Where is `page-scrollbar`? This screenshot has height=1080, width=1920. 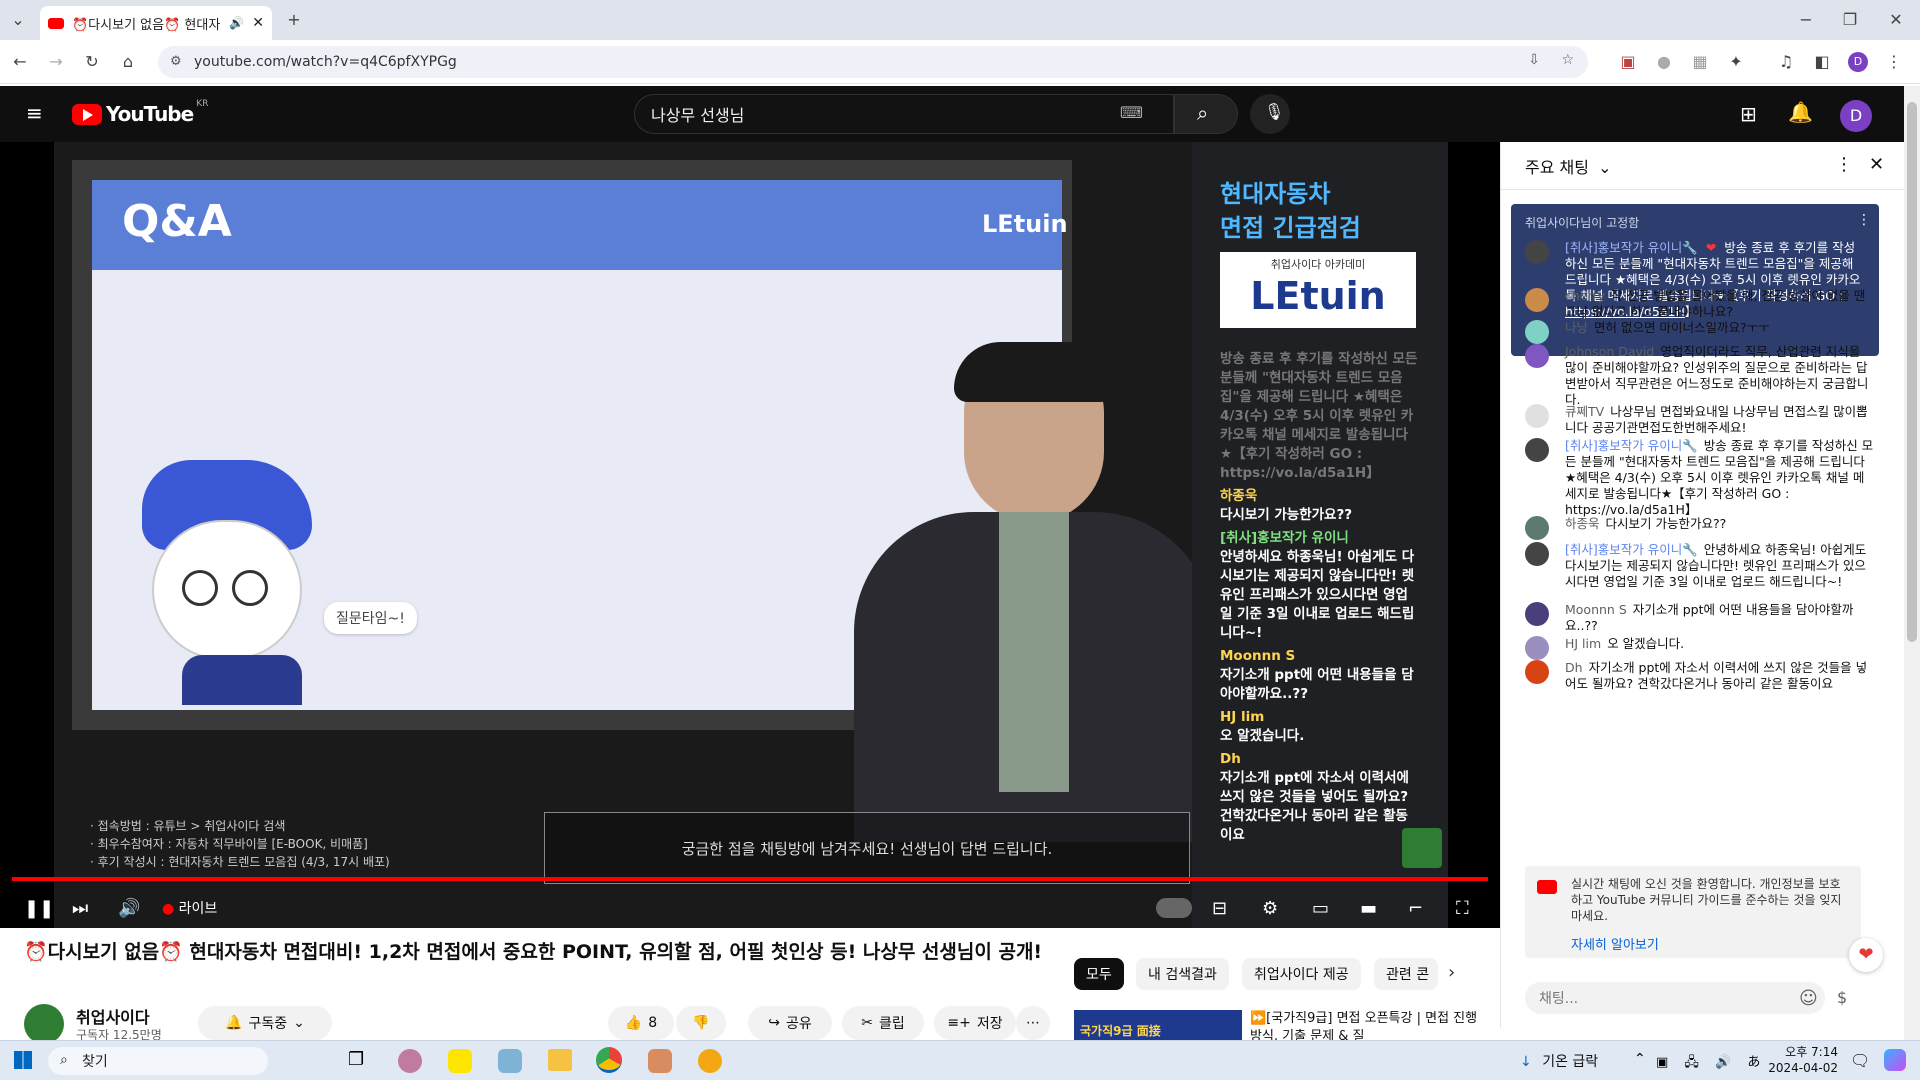 page-scrollbar is located at coordinates (1912, 563).